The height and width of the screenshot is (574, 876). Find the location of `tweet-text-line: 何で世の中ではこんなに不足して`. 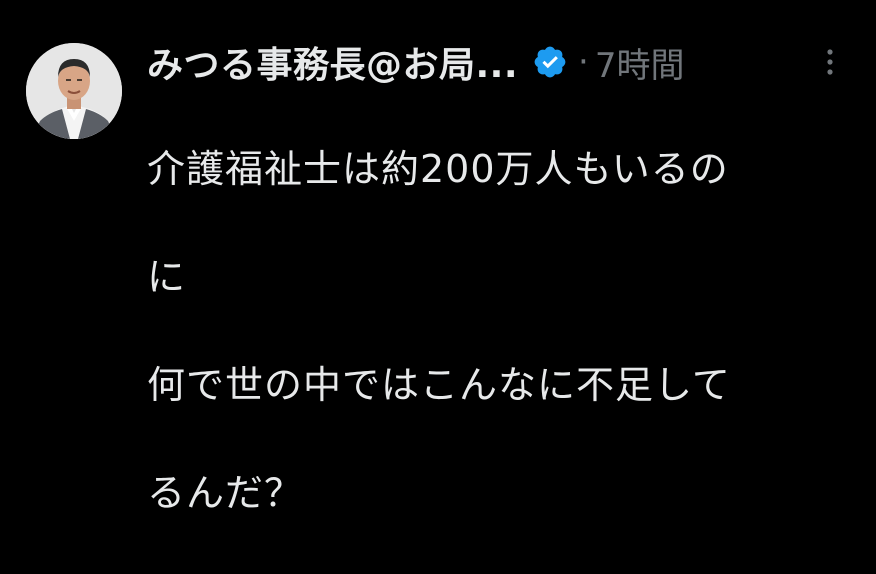

tweet-text-line: 何で世の中ではこんなに不足して is located at coordinates (439, 385).